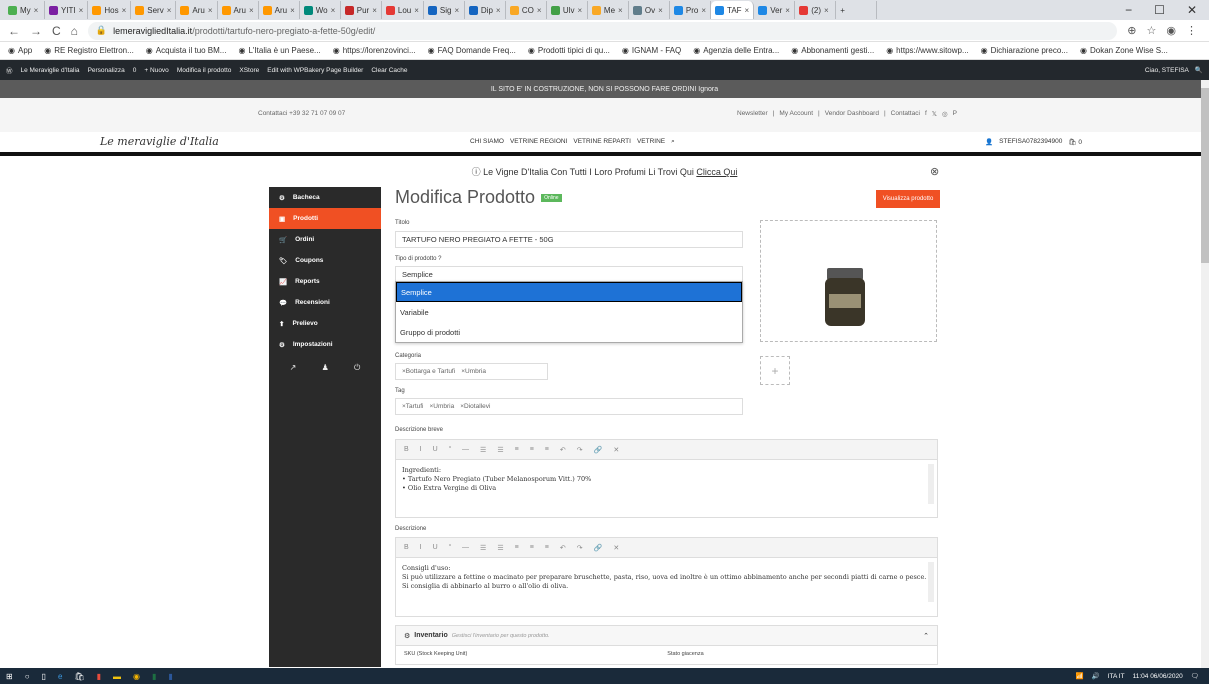 The width and height of the screenshot is (1209, 684). I want to click on wp-admin-item: Modifica il prodotto, so click(204, 70).